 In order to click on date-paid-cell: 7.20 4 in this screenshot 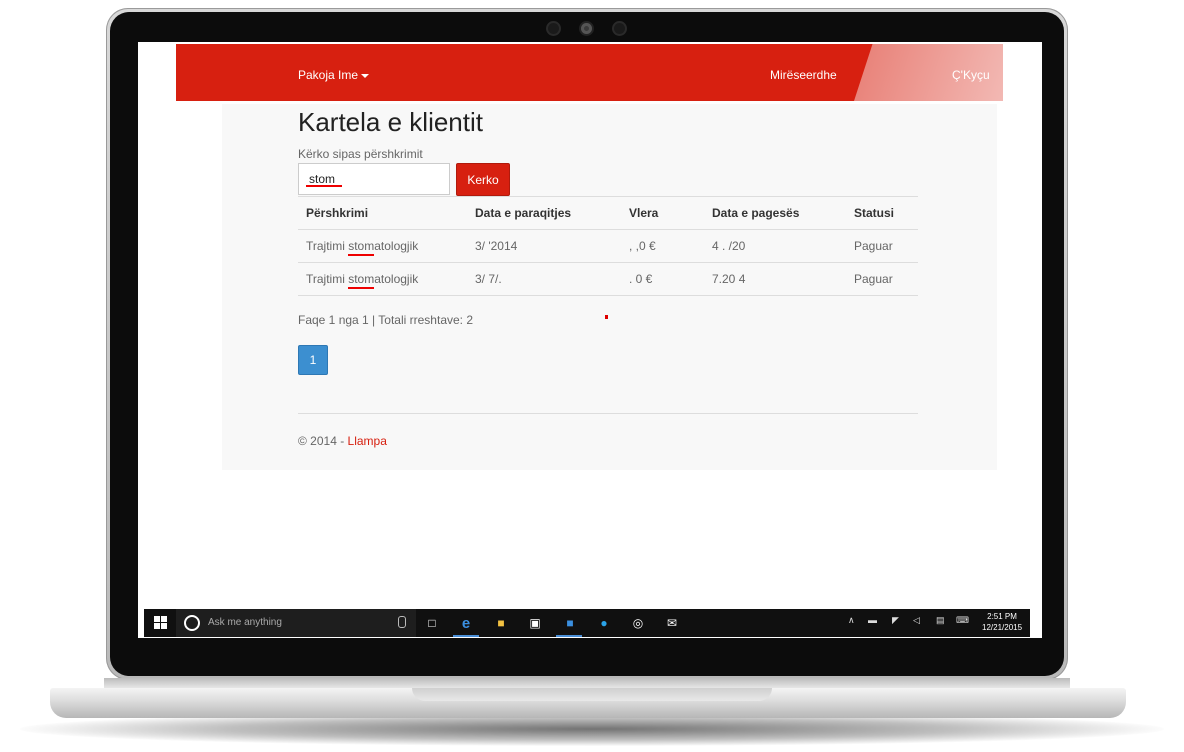, I will do `click(775, 279)`.